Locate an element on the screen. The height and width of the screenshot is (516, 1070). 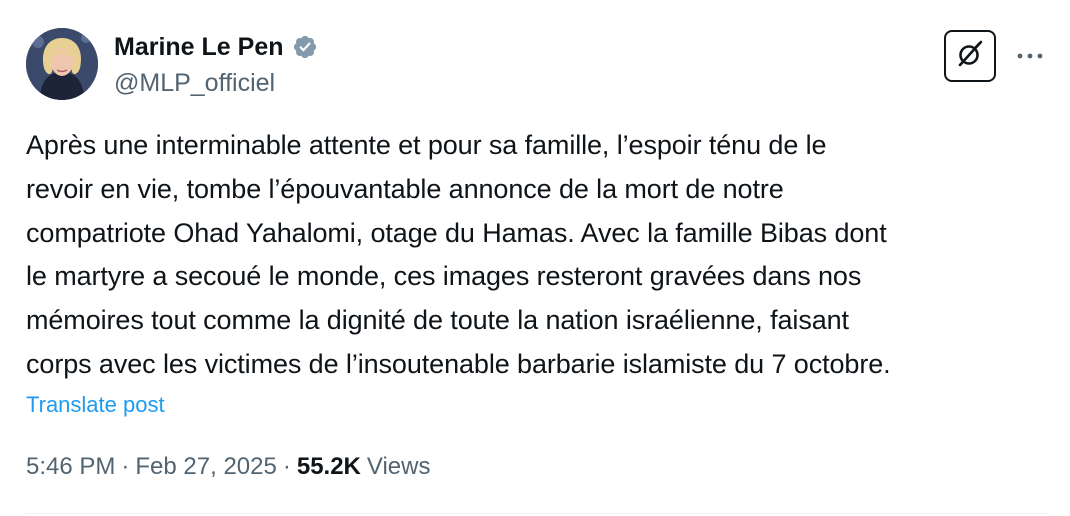
avatar-image is located at coordinates (62, 64).